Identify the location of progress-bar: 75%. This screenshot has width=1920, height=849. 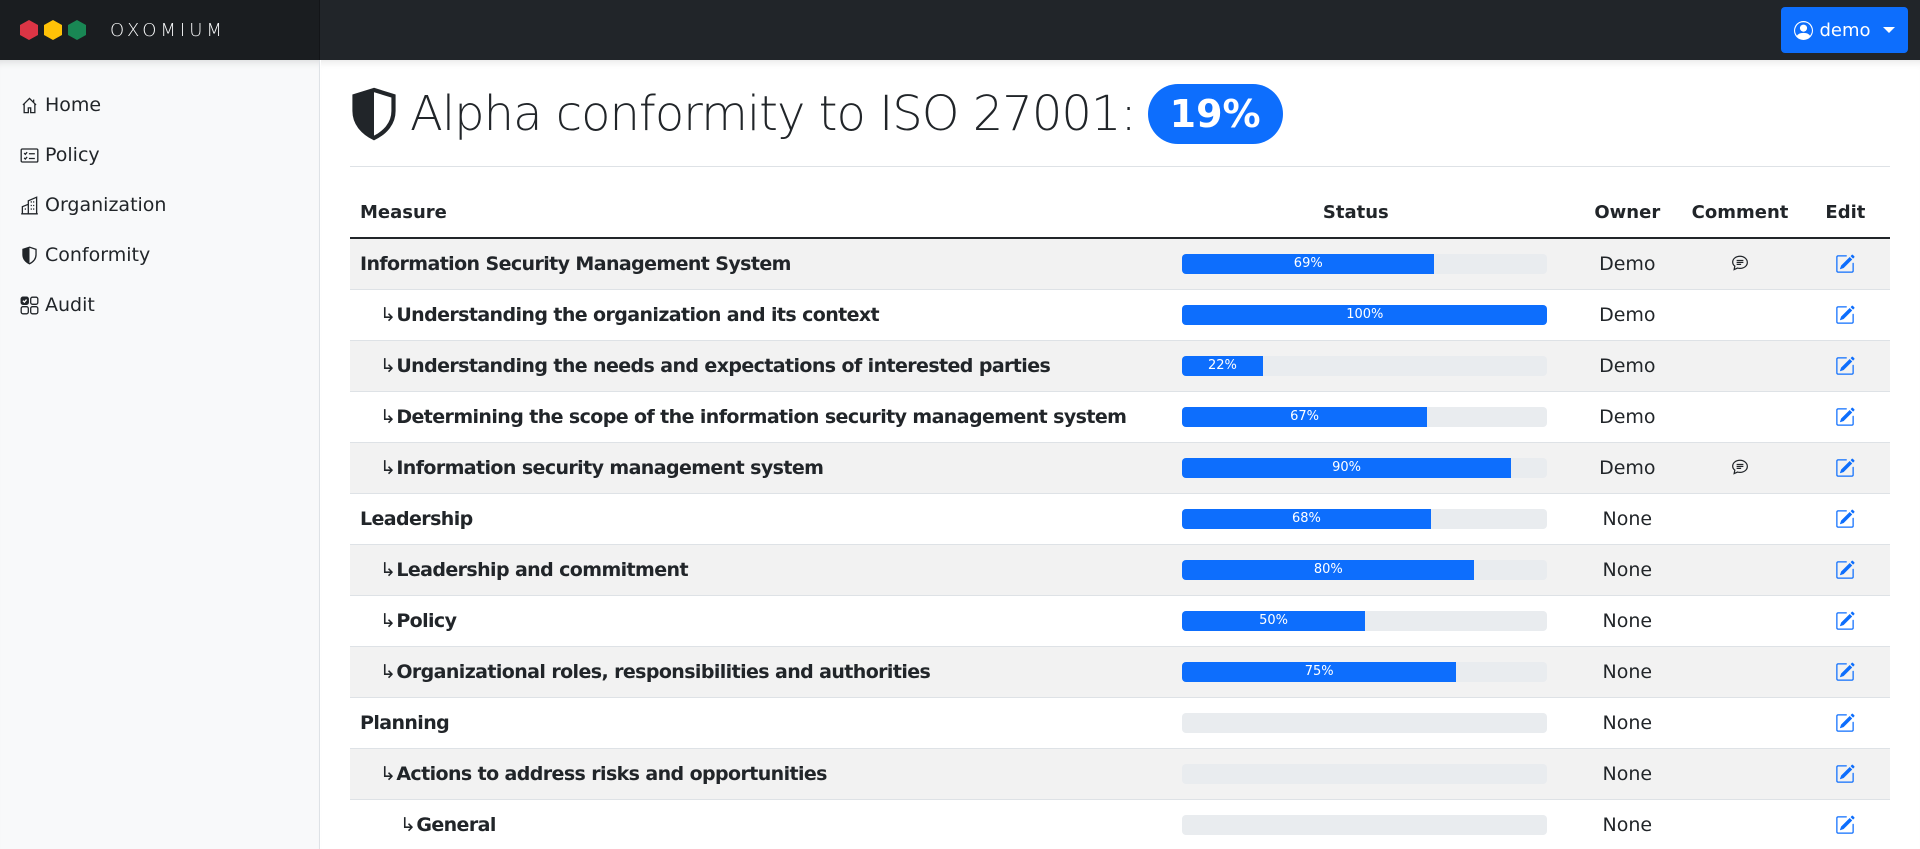
(1319, 671).